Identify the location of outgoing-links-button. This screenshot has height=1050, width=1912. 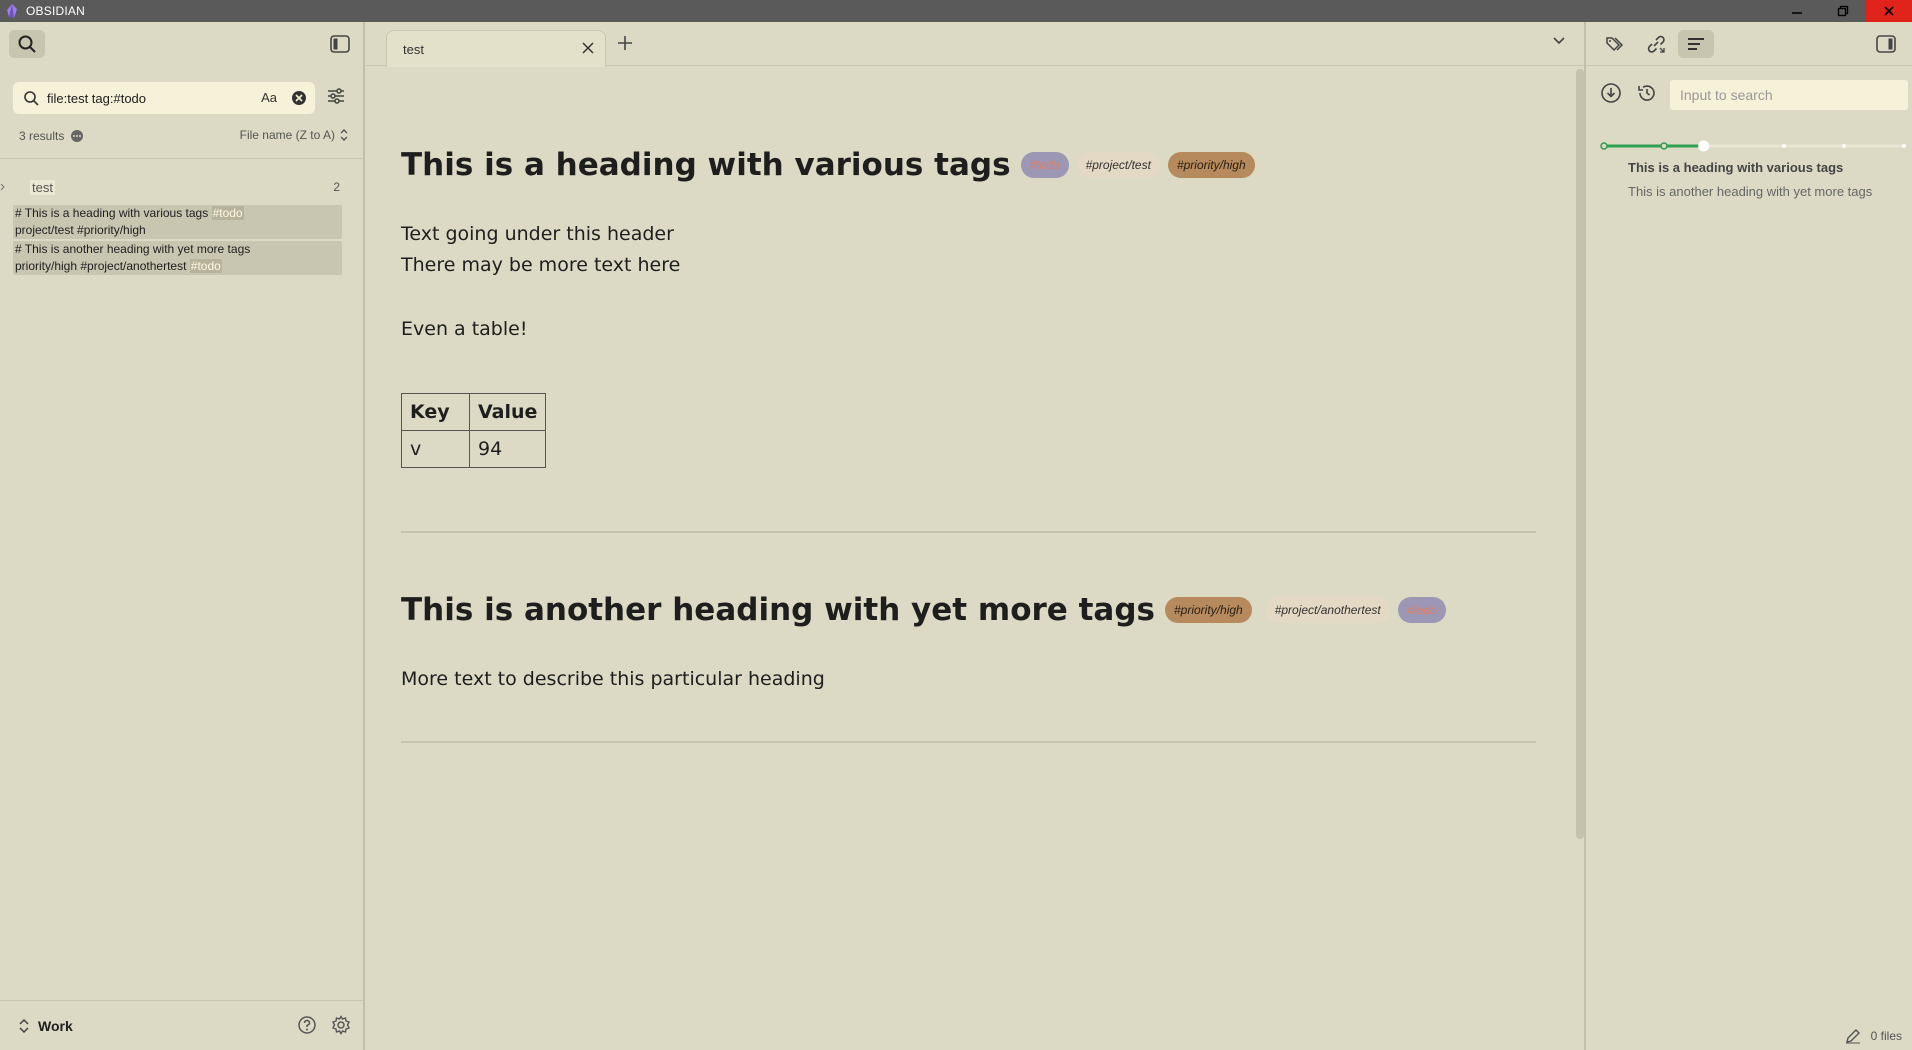
(1656, 44).